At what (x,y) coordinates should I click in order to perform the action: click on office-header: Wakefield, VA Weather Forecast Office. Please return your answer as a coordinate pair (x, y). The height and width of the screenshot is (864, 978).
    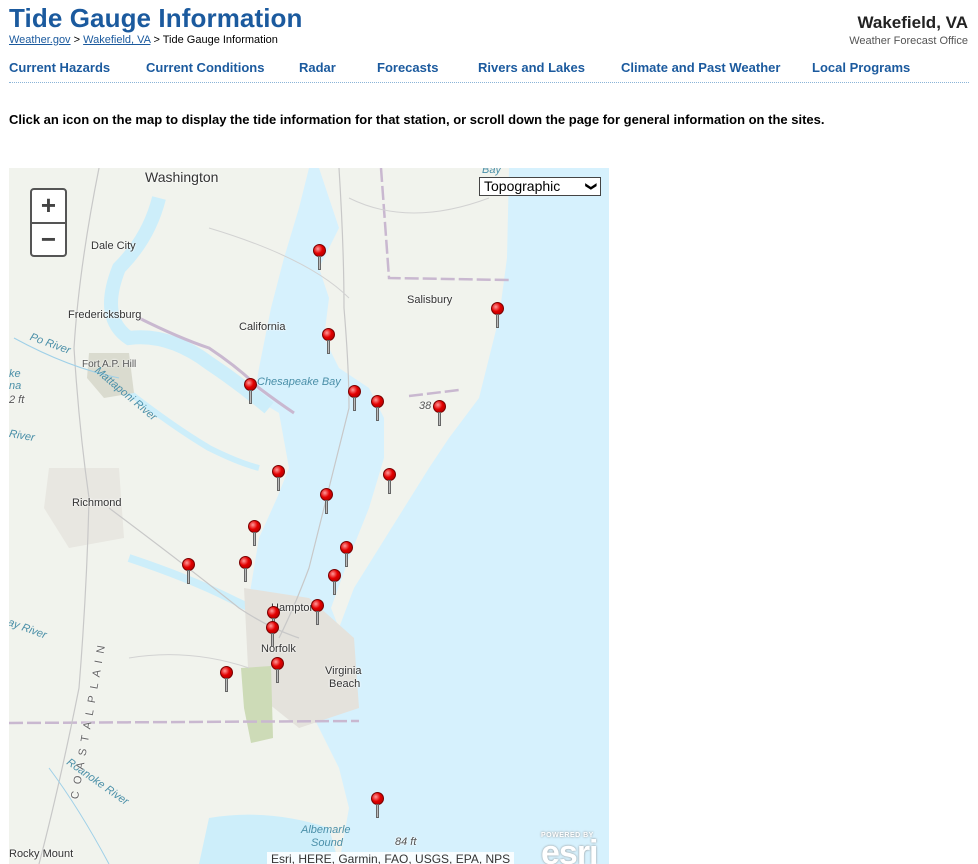
    Looking at the image, I should click on (908, 30).